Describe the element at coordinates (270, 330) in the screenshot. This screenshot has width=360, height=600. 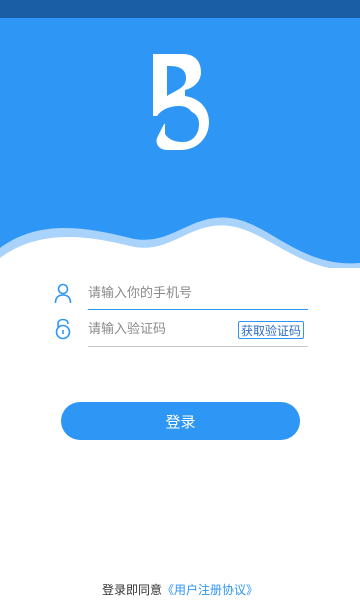
I see `get-code-button: 获取验证码` at that location.